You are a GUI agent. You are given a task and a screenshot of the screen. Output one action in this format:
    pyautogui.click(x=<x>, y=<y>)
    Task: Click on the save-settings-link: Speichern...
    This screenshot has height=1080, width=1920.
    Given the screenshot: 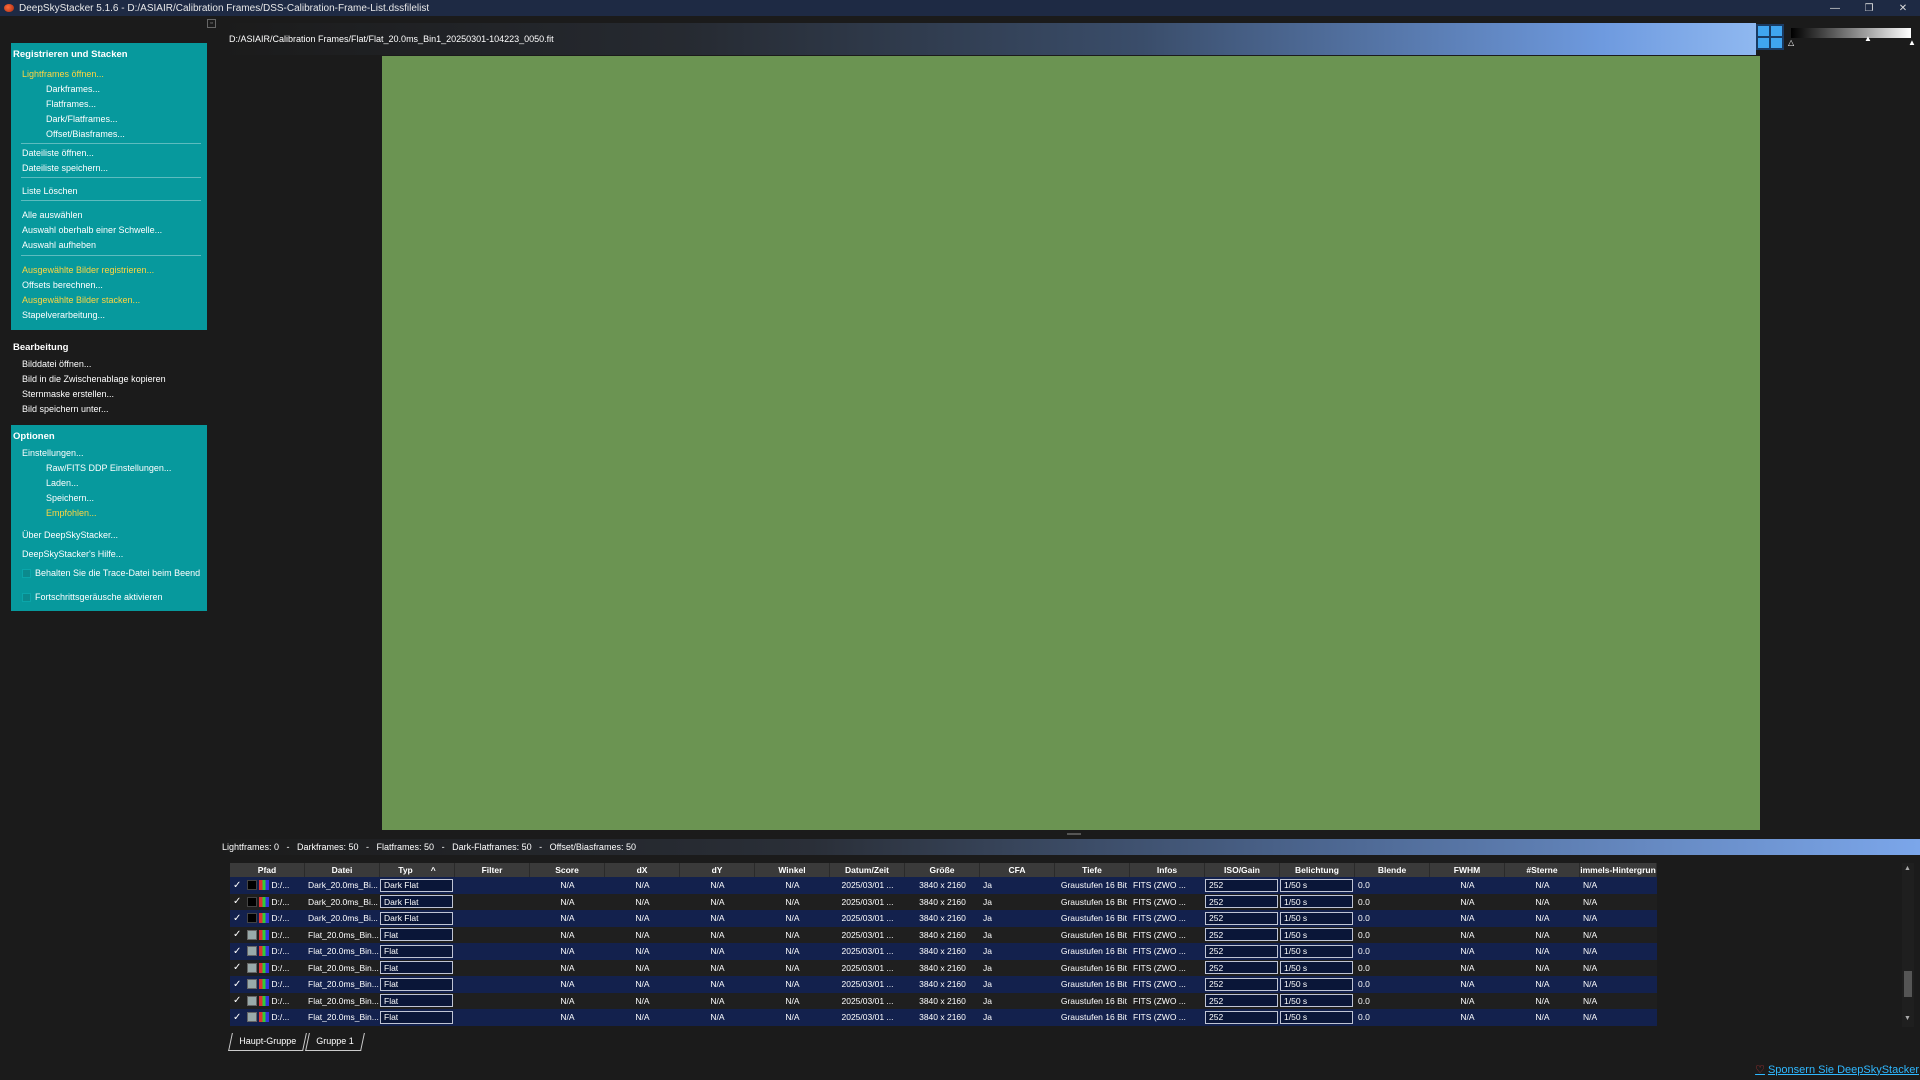 What is the action you would take?
    pyautogui.click(x=70, y=498)
    